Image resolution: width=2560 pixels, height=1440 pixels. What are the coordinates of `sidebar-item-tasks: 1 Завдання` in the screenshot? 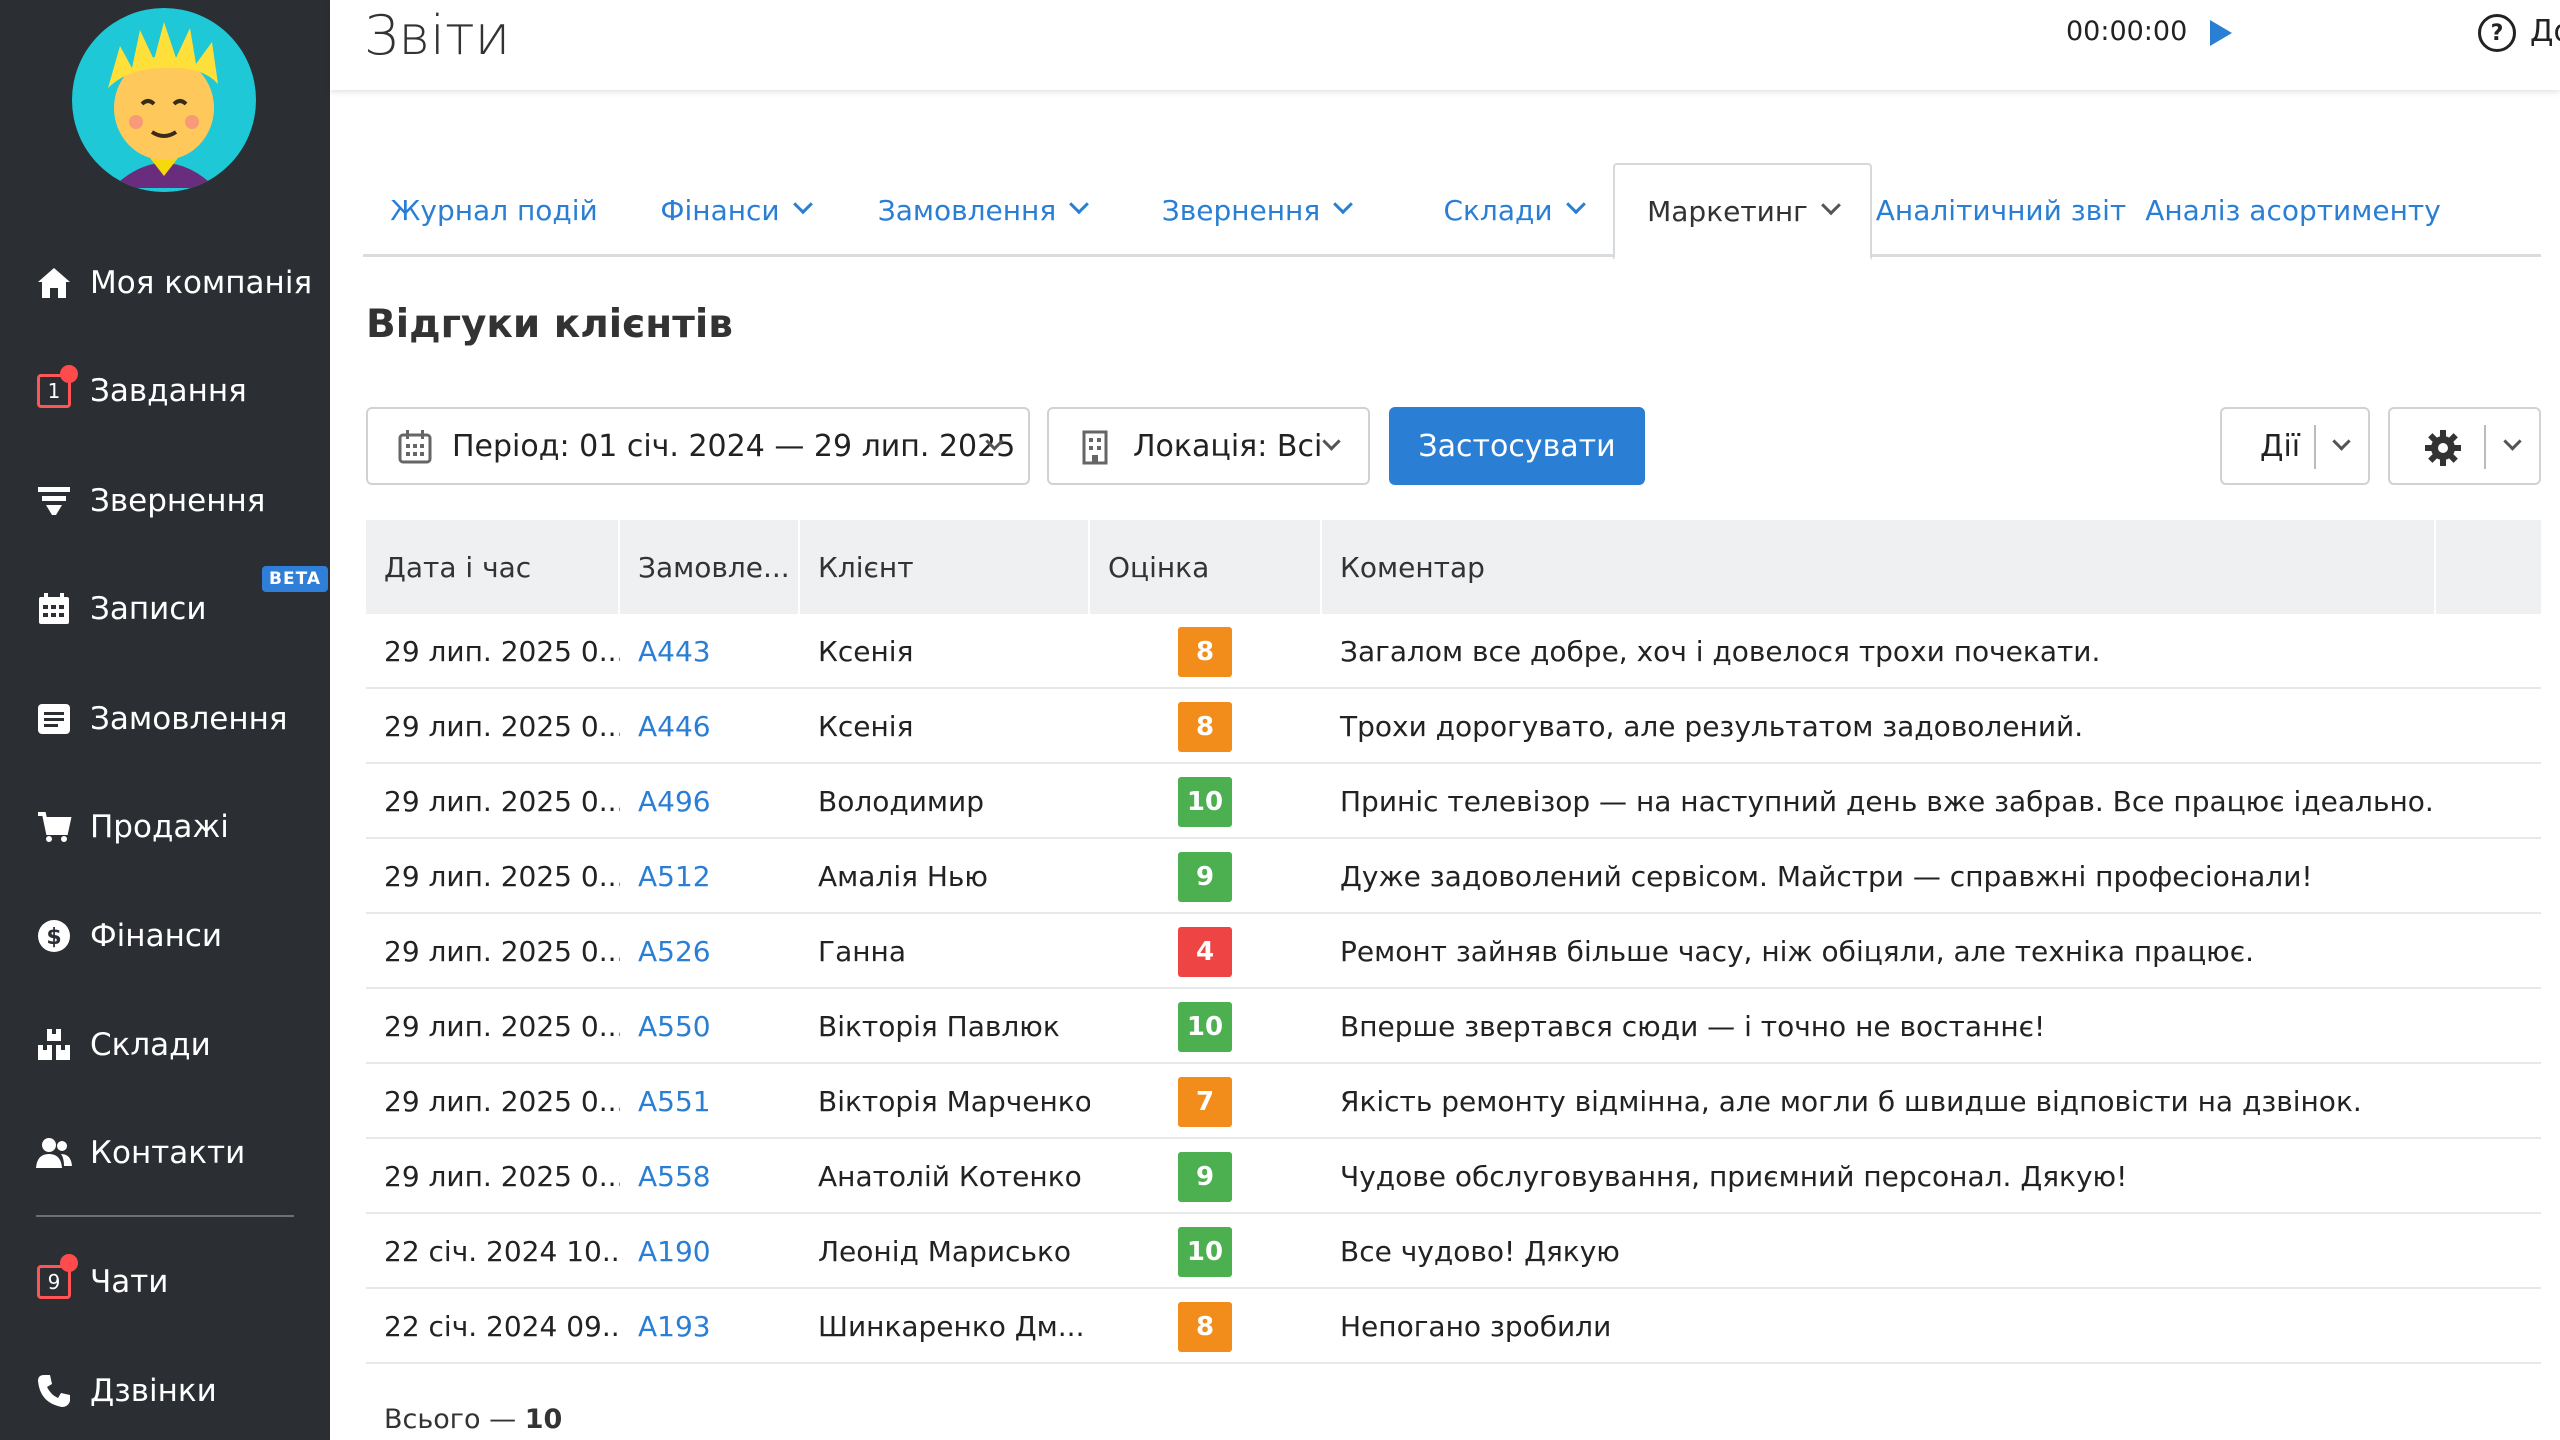 It's located at (165, 391).